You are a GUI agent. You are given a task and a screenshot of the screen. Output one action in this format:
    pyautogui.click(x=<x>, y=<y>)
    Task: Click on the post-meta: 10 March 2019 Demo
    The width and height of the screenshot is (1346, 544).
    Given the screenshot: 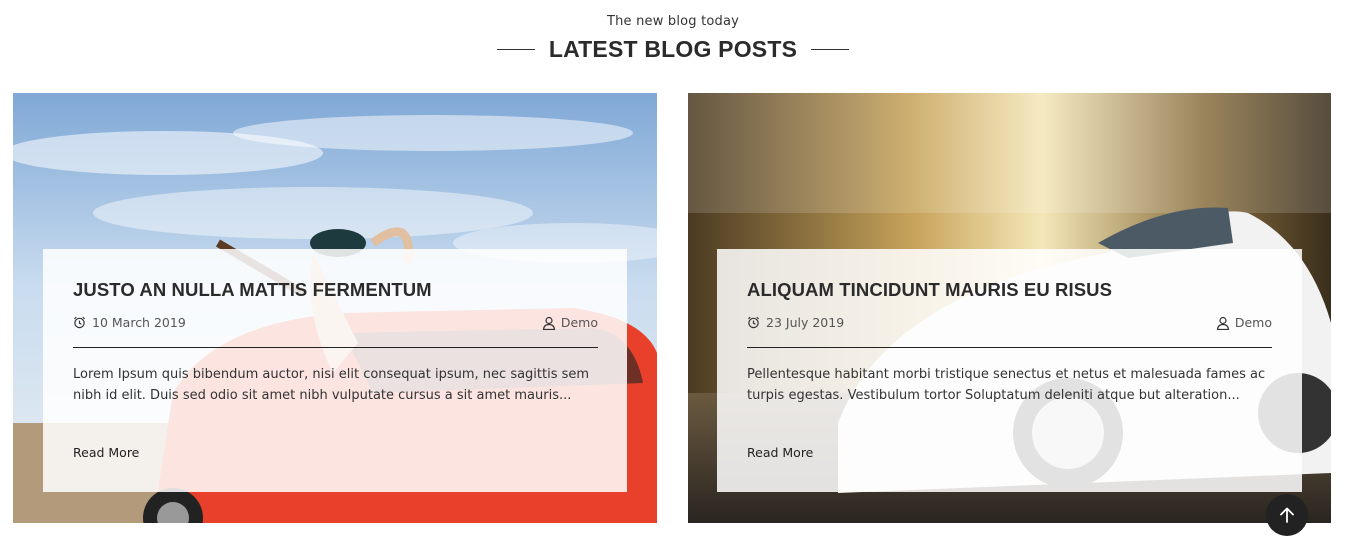 What is the action you would take?
    pyautogui.click(x=335, y=324)
    